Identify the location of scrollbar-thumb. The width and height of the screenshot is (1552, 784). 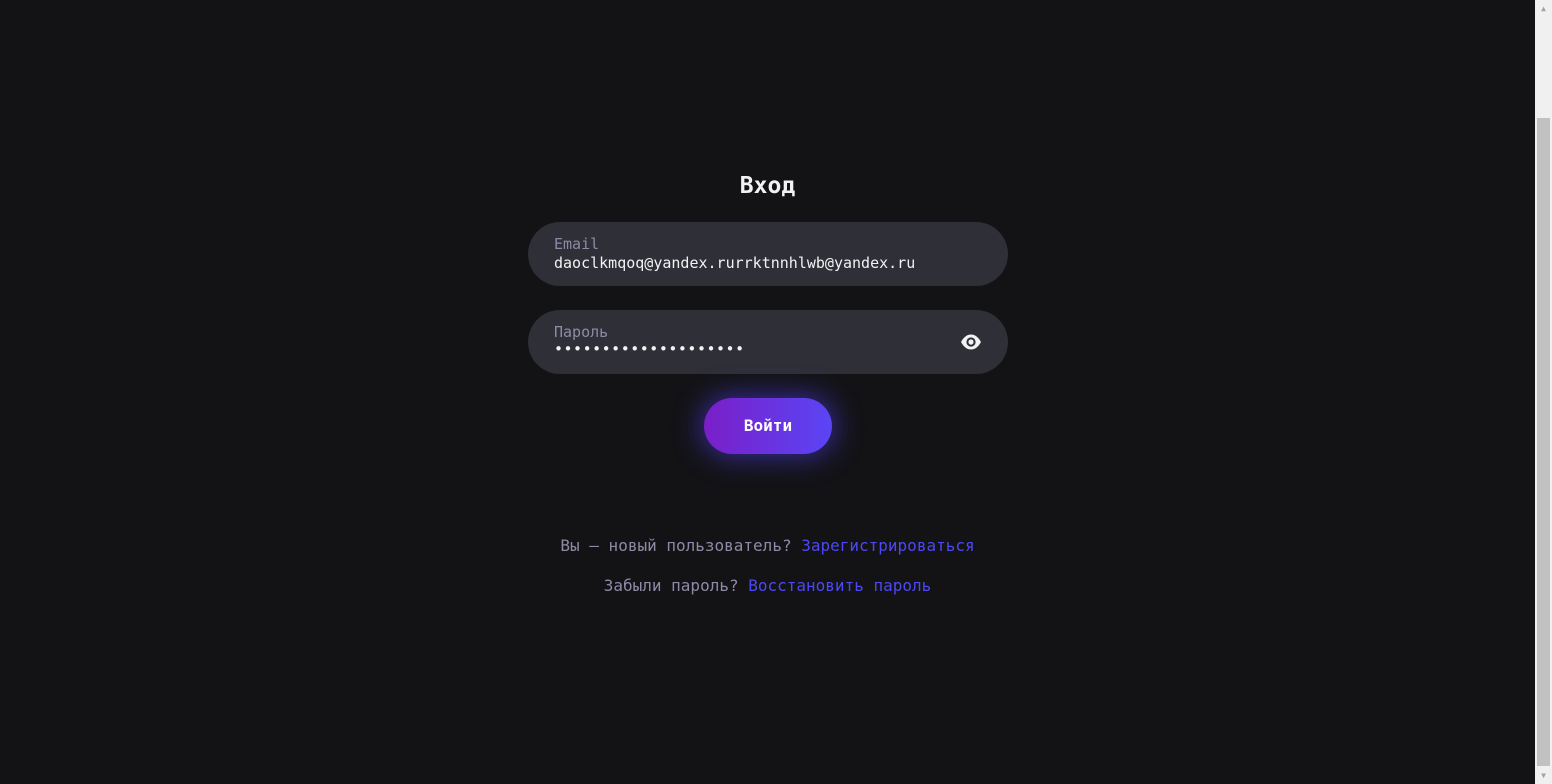
(1543, 442).